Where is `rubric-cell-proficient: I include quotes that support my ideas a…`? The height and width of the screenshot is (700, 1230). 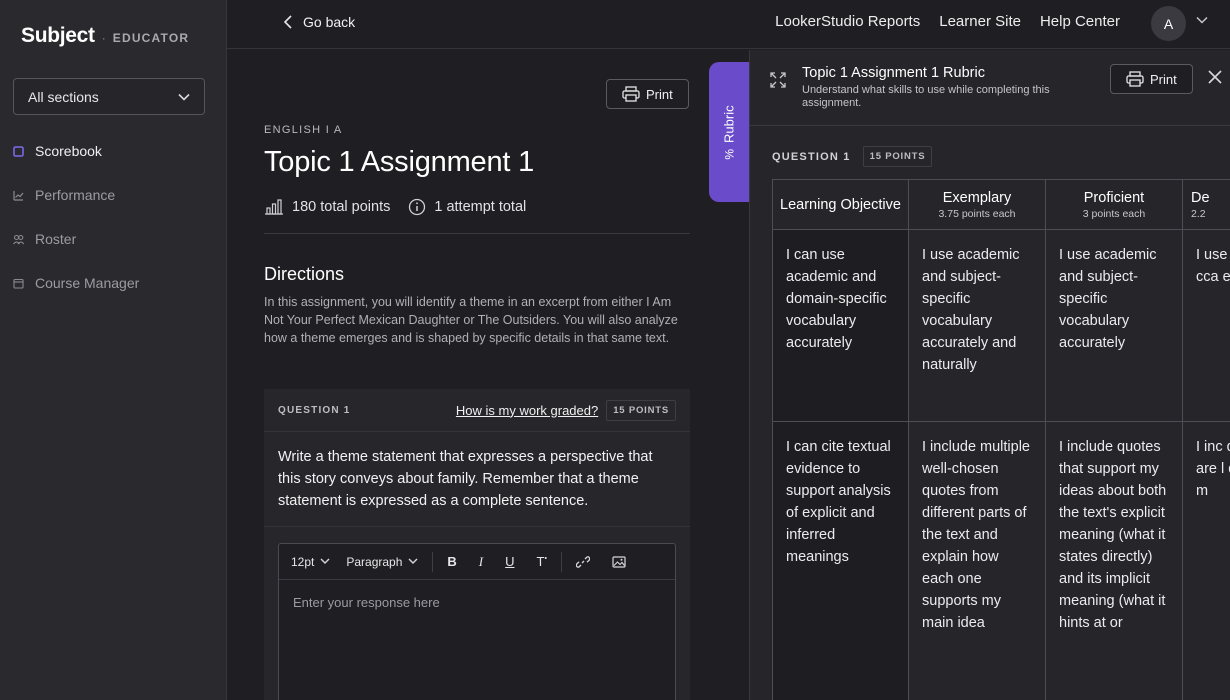
rubric-cell-proficient: I include quotes that support my ideas a… is located at coordinates (1114, 560).